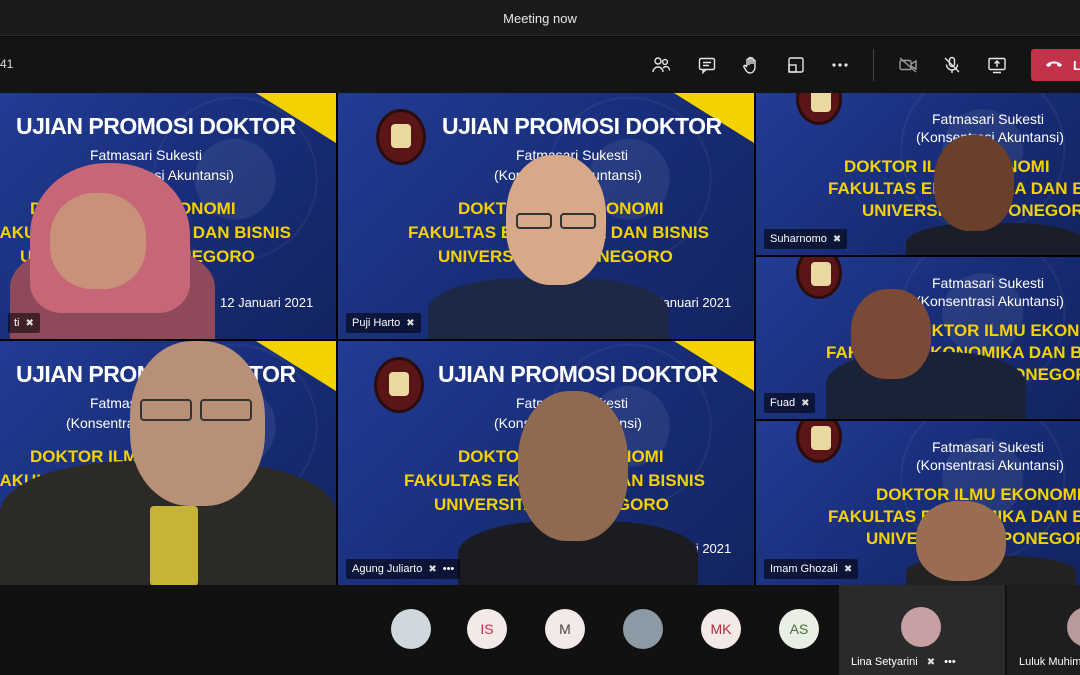 This screenshot has width=1080, height=675. Describe the element at coordinates (565, 629) in the screenshot. I see `participant-avatar: M` at that location.